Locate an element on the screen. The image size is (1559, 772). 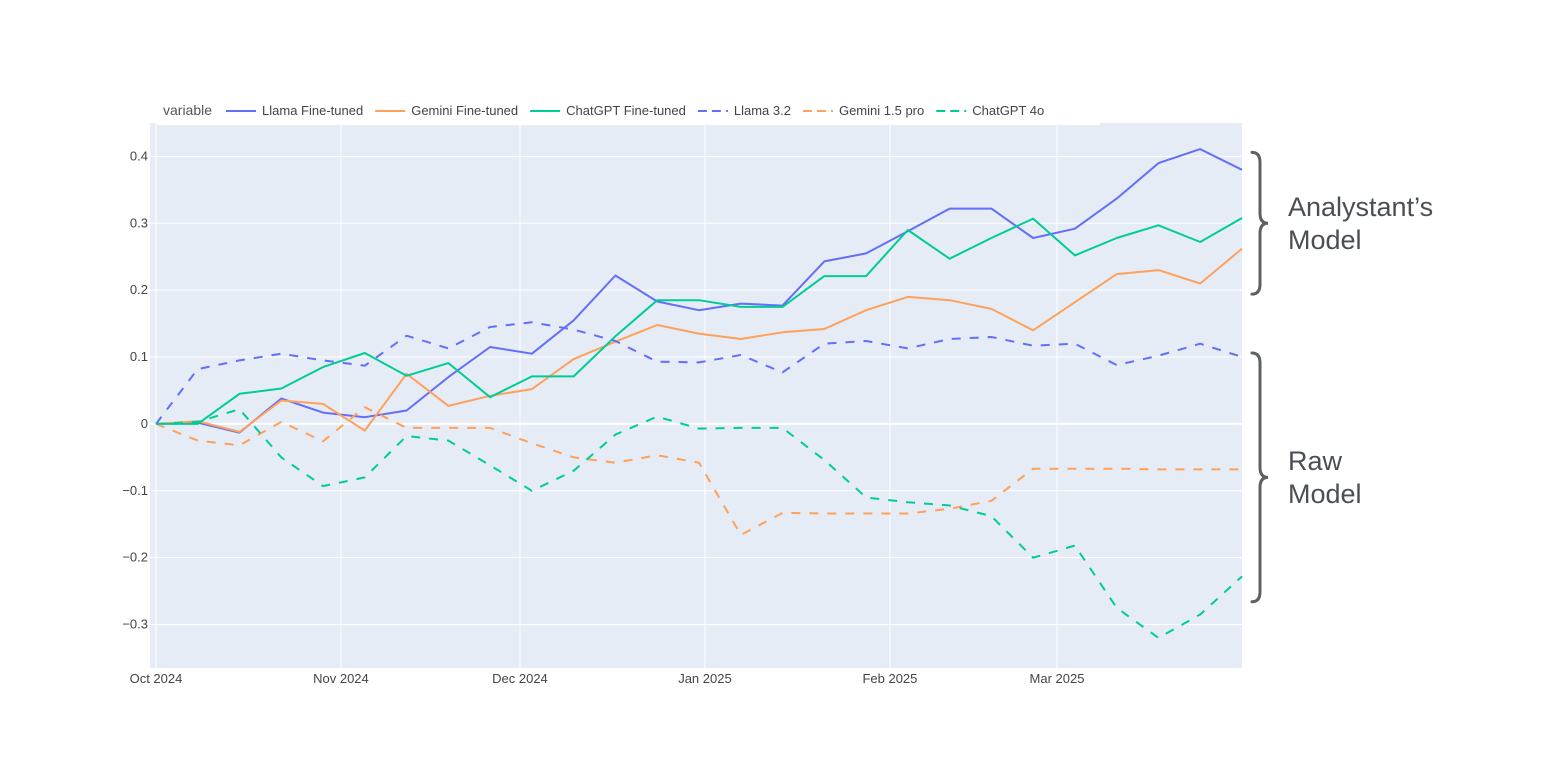
x-tick-label: Mar 2025 is located at coordinates (1057, 678).